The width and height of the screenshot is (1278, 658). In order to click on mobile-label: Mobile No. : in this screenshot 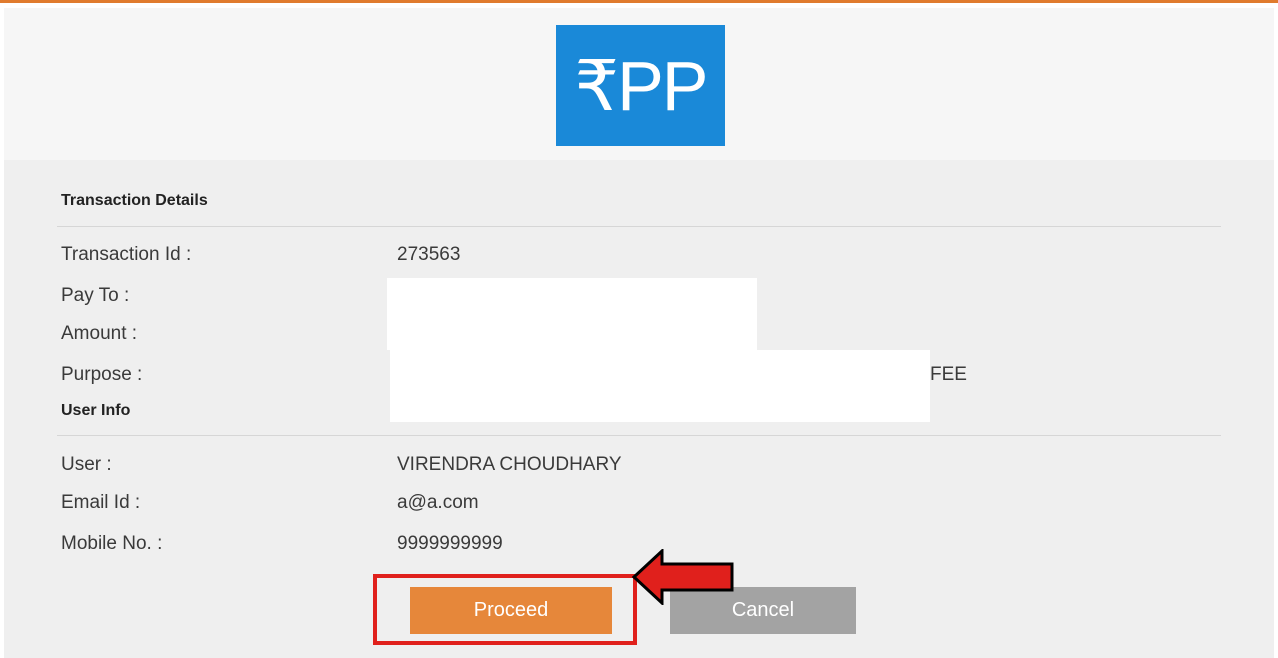, I will do `click(112, 543)`.